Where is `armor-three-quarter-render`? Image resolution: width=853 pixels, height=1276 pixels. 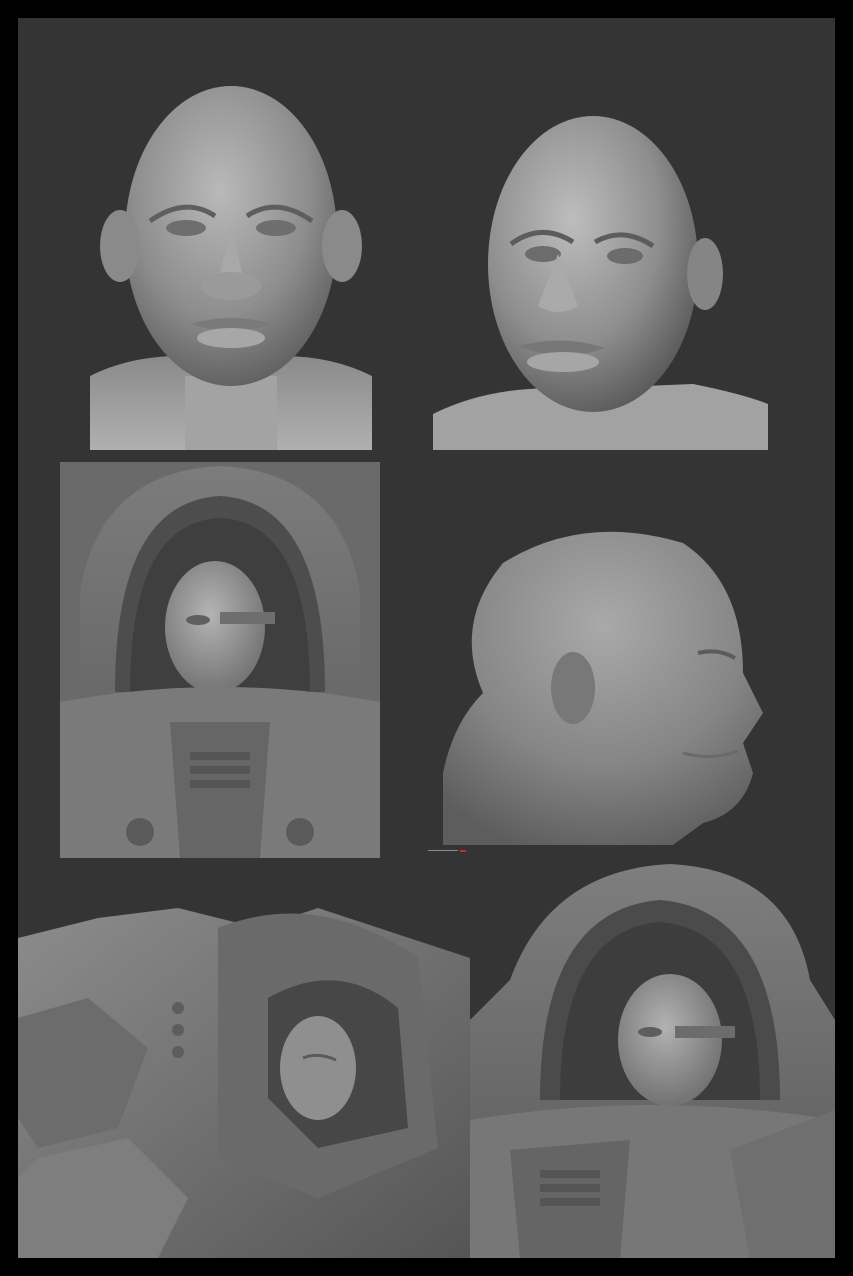 armor-three-quarter-render is located at coordinates (652, 1059).